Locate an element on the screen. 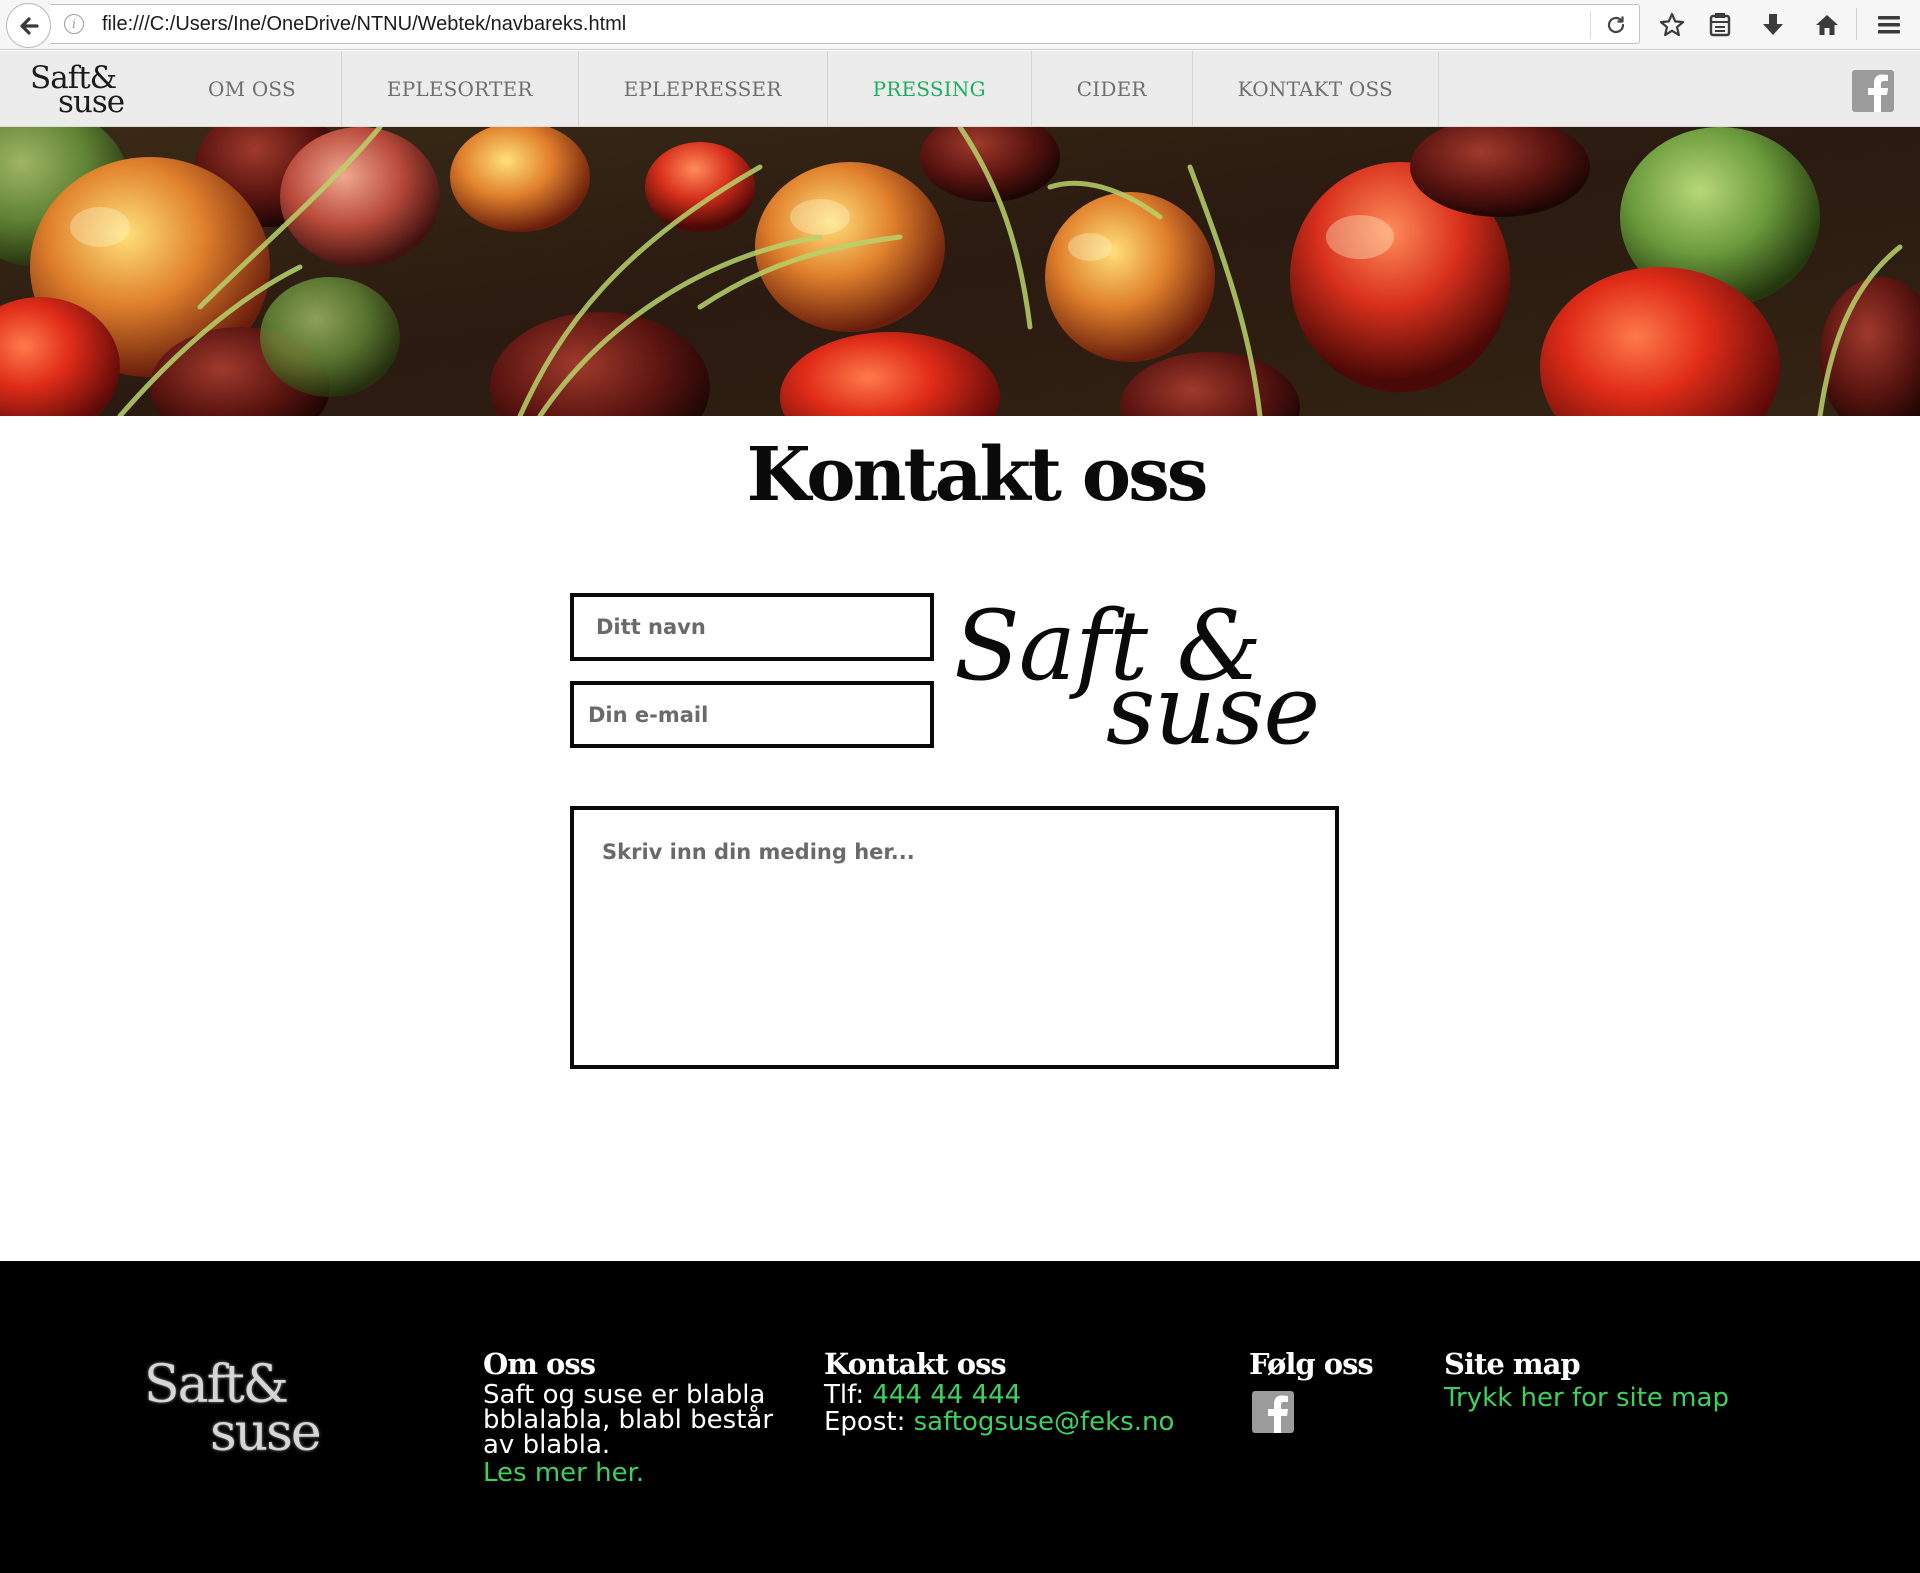 This screenshot has height=1573, width=1920. nav-item-cider: CIDER is located at coordinates (1112, 89).